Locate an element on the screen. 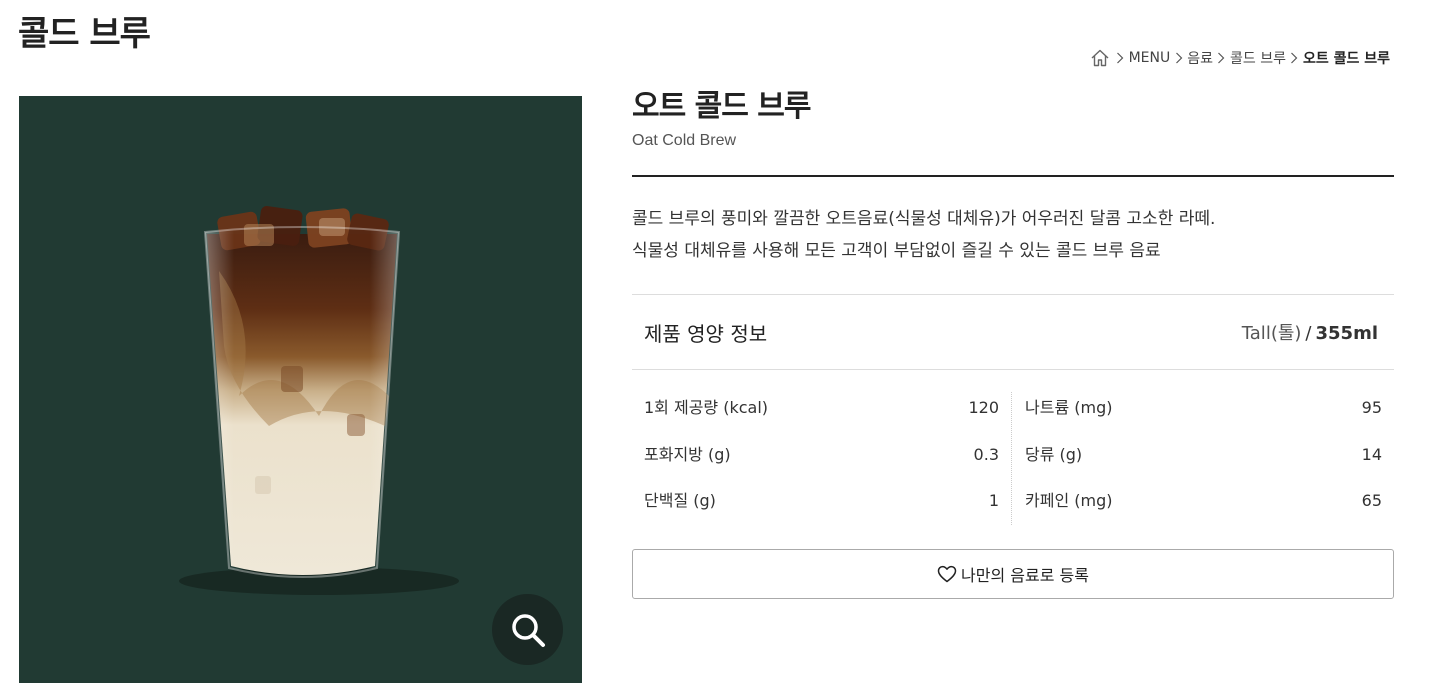 Image resolution: width=1436 pixels, height=692 pixels. nutrition-row-caffeine: 카페인 (mg) 65 is located at coordinates (1203, 505).